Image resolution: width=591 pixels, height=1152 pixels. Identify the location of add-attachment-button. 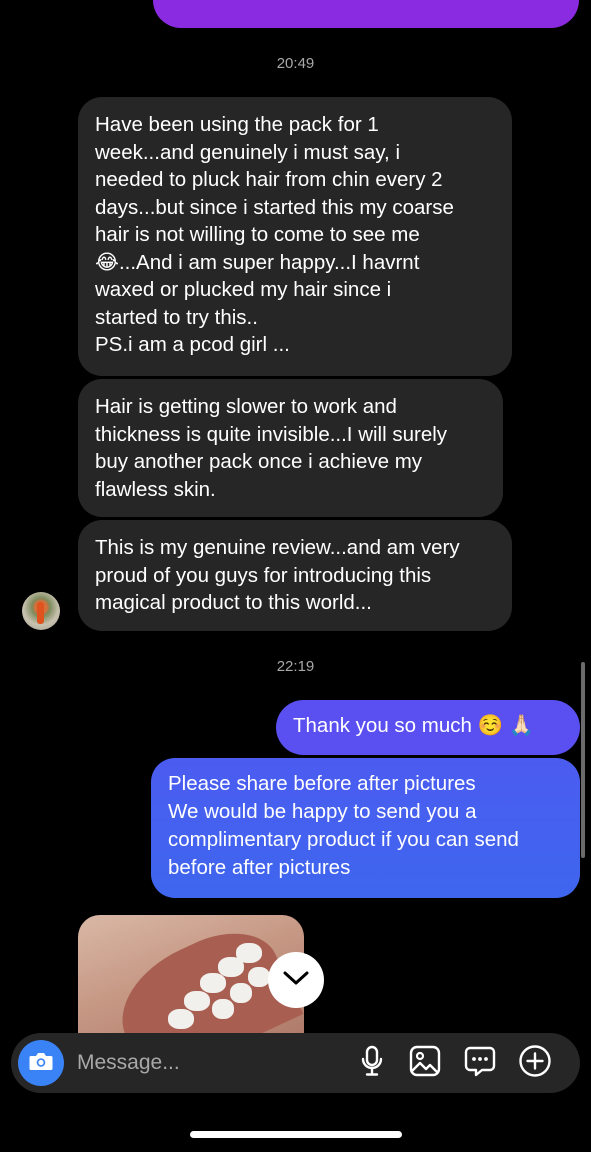
(535, 1063).